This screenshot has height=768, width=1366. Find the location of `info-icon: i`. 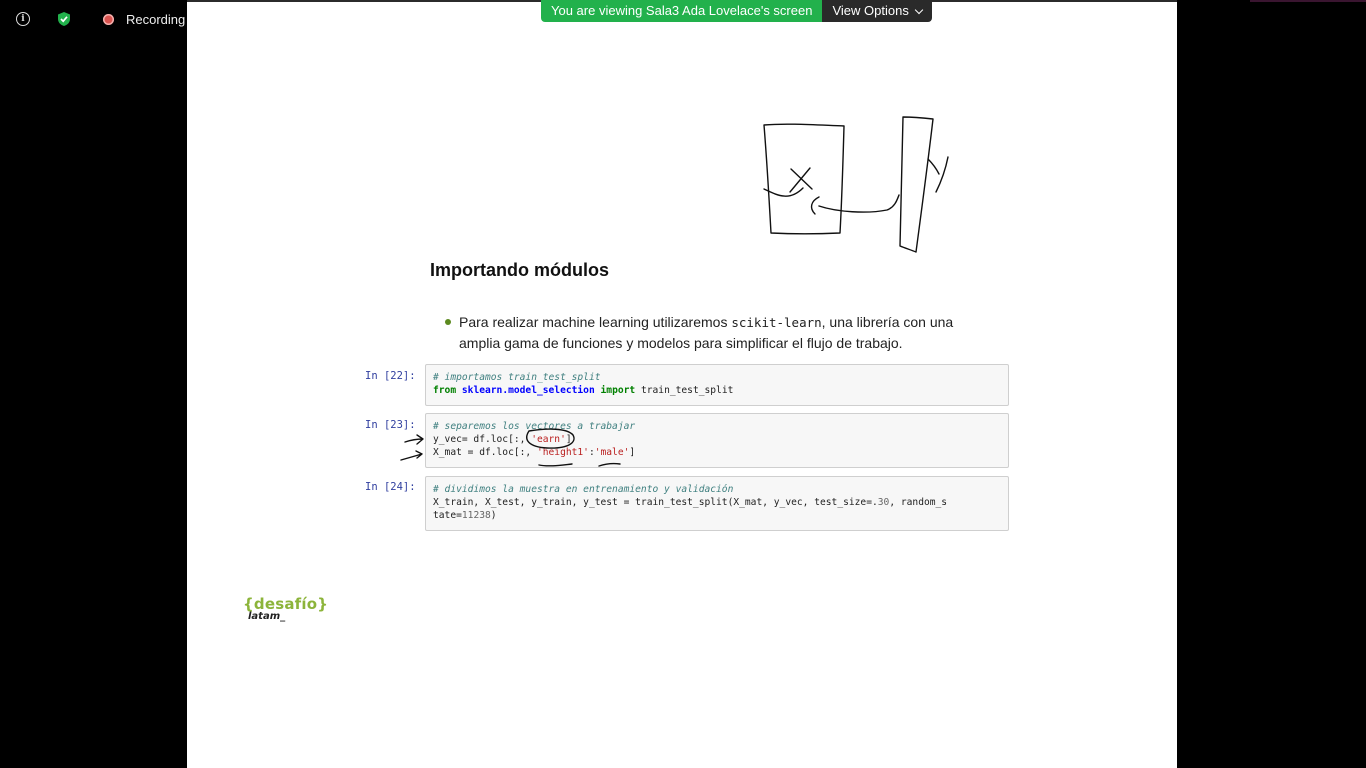

info-icon: i is located at coordinates (23, 19).